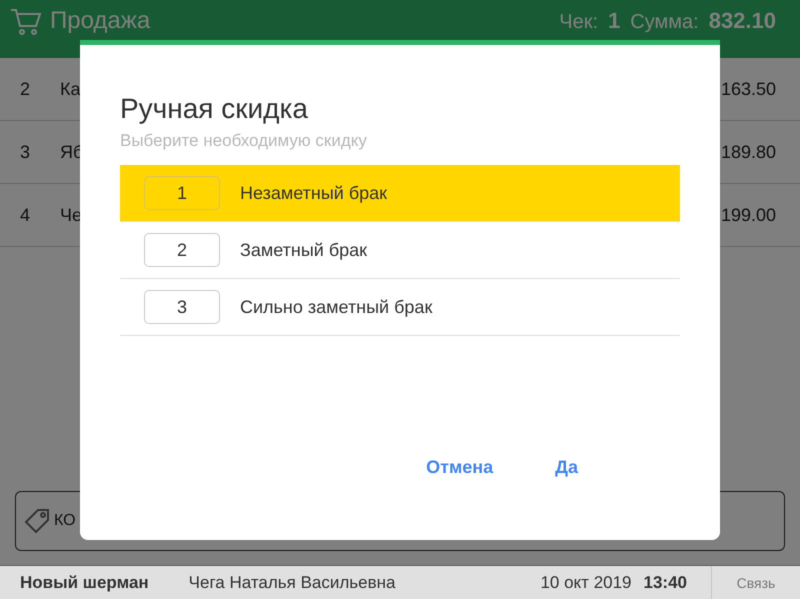 This screenshot has height=599, width=800. What do you see at coordinates (182, 307) in the screenshot?
I see `option-key: 3` at bounding box center [182, 307].